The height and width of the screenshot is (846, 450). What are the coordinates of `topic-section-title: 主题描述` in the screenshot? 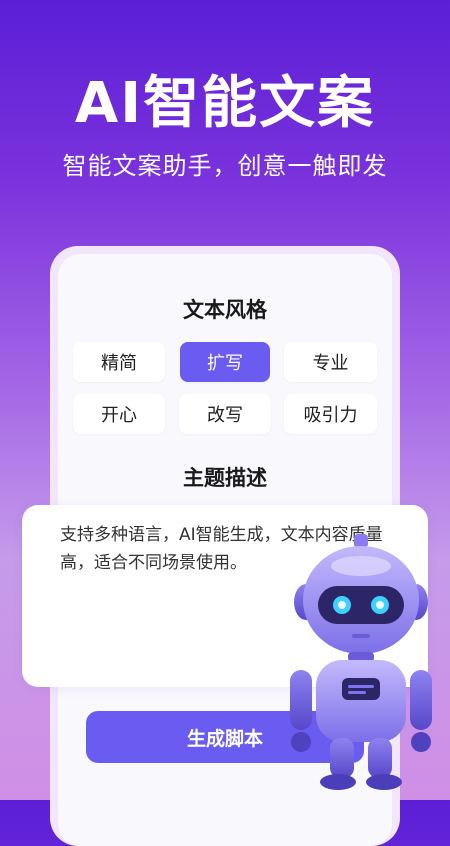 It's located at (225, 478).